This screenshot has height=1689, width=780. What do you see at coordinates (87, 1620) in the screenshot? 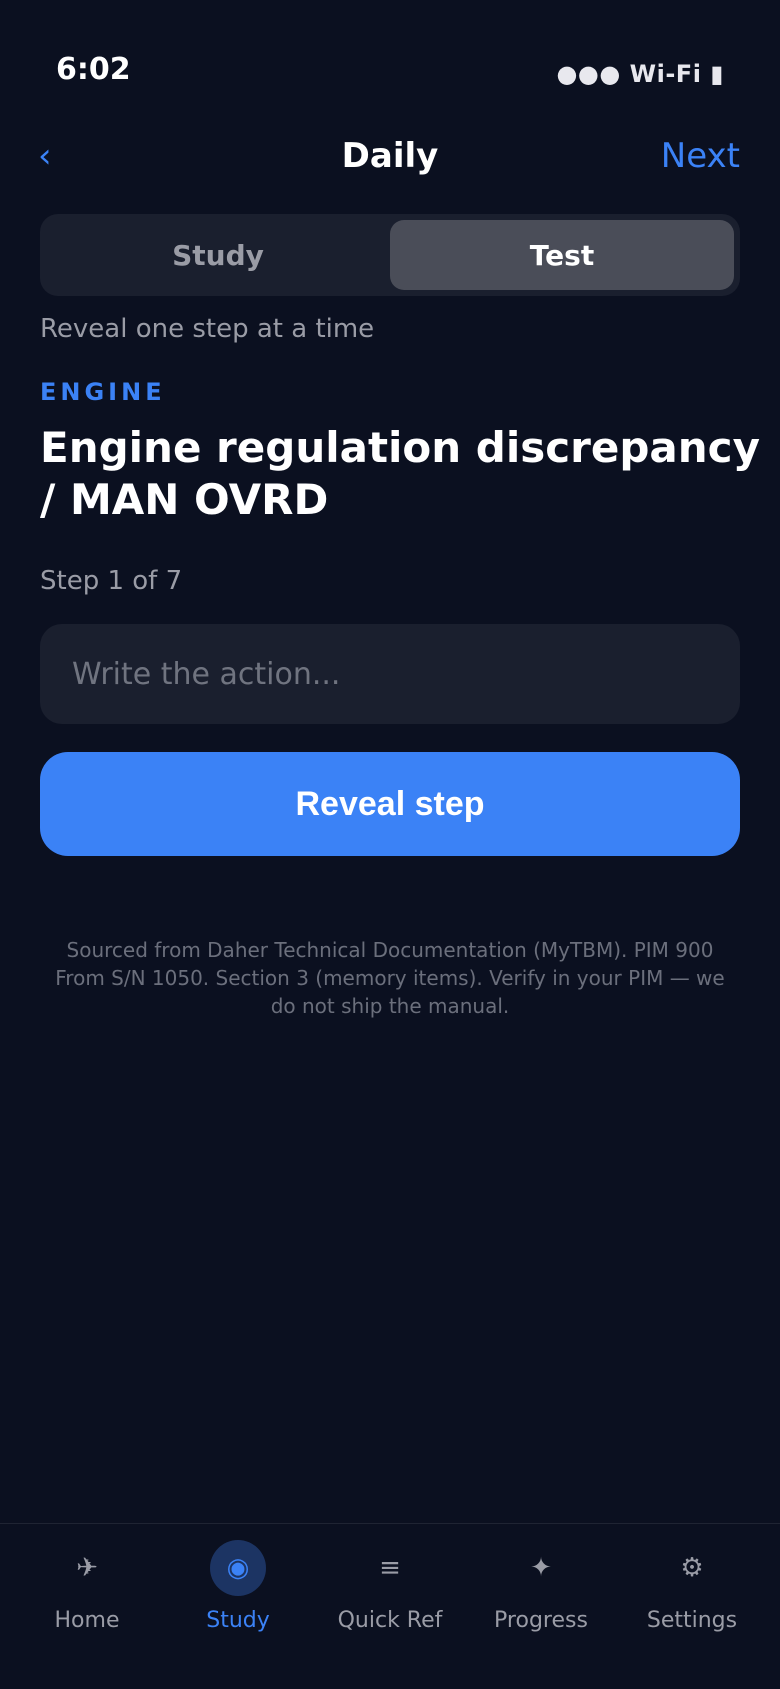
I see `tab-label-home: Home` at bounding box center [87, 1620].